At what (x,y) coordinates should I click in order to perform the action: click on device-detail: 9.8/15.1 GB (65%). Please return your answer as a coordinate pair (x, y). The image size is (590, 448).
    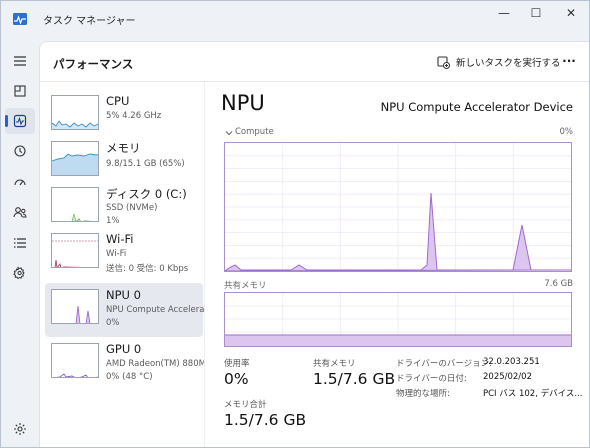
    Looking at the image, I should click on (145, 164).